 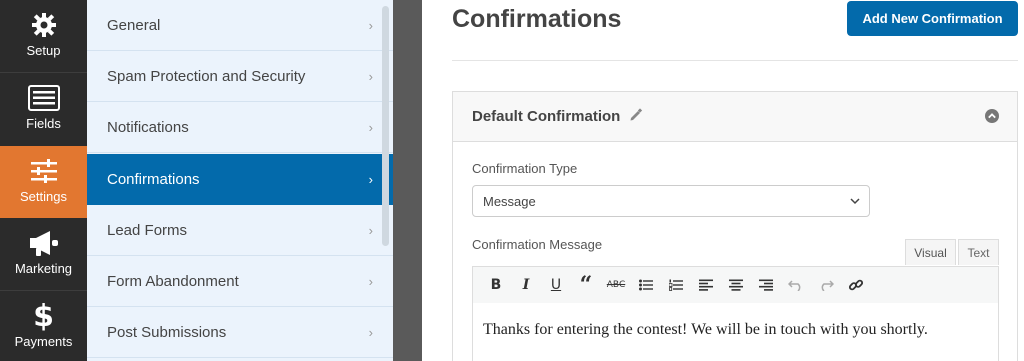 I want to click on nav-item-confirmations: Confirmations ›, so click(x=240, y=179).